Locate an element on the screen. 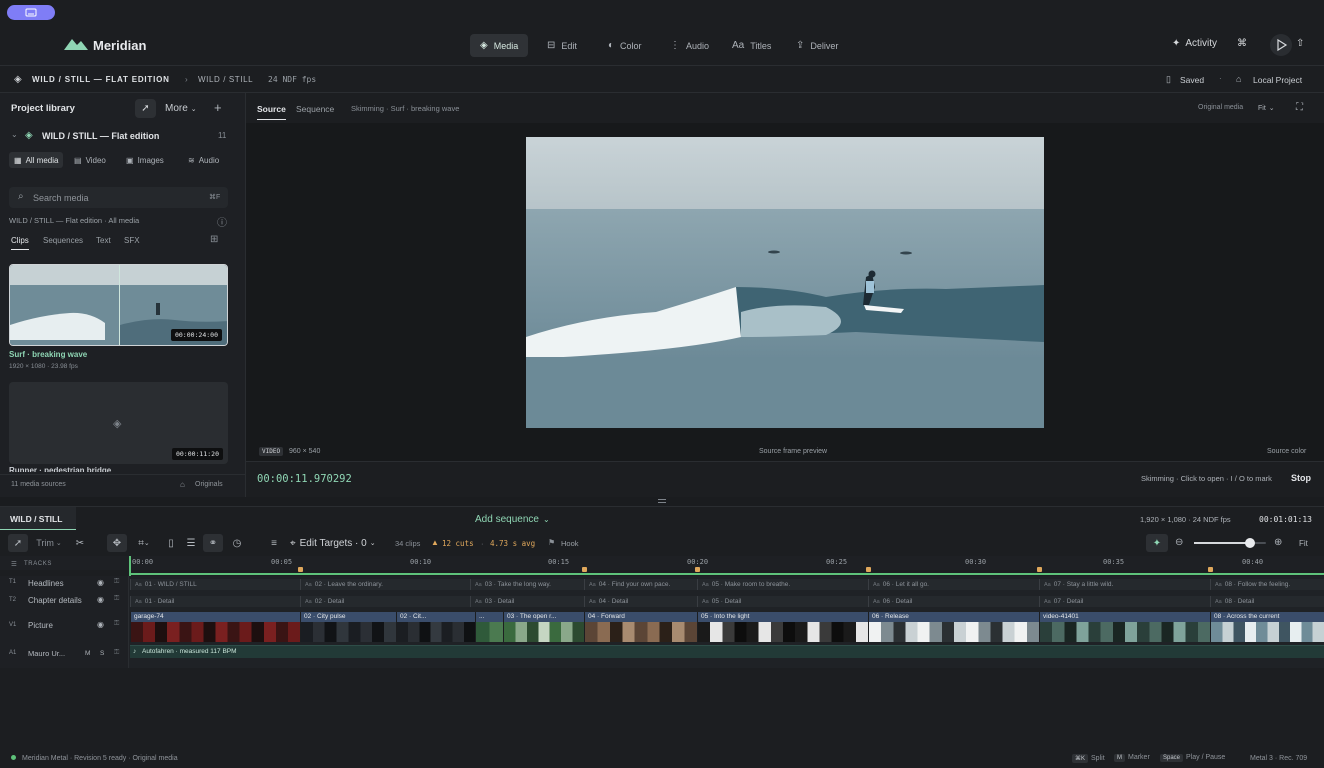  title-clip: Aa 04 · Find your own pace. is located at coordinates (640, 584).